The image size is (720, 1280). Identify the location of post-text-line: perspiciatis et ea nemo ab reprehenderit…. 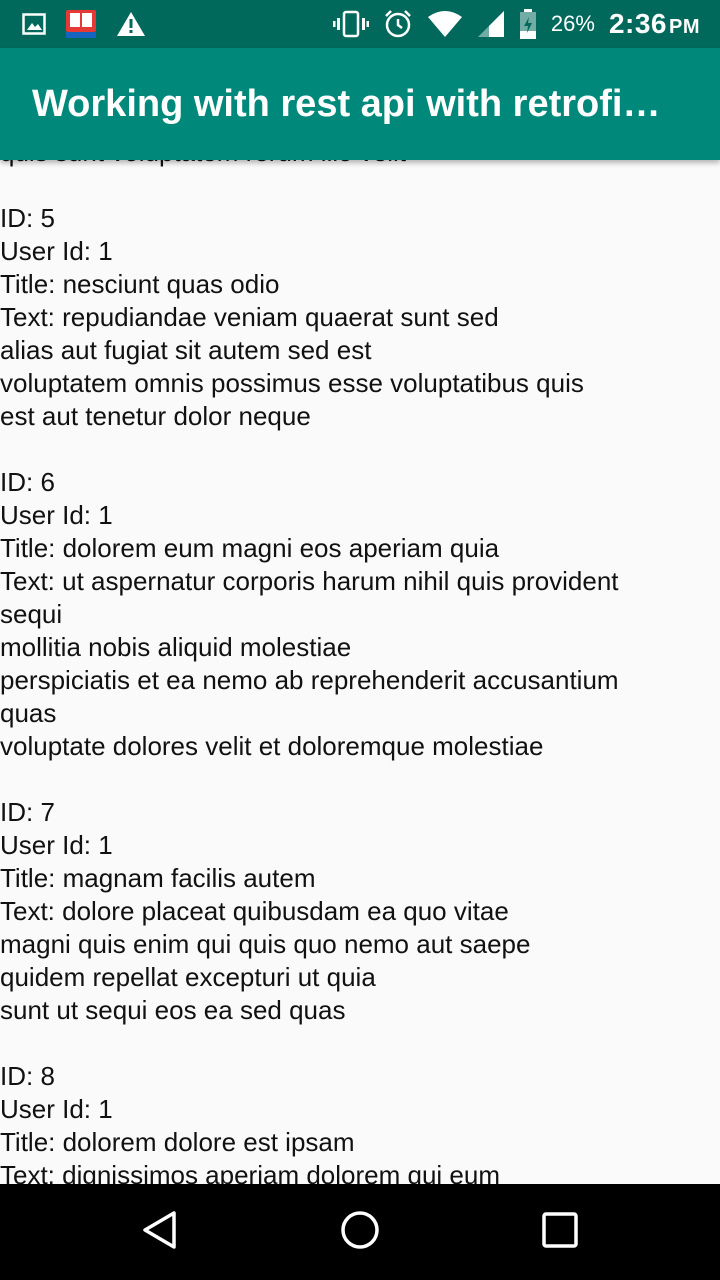
(309, 680).